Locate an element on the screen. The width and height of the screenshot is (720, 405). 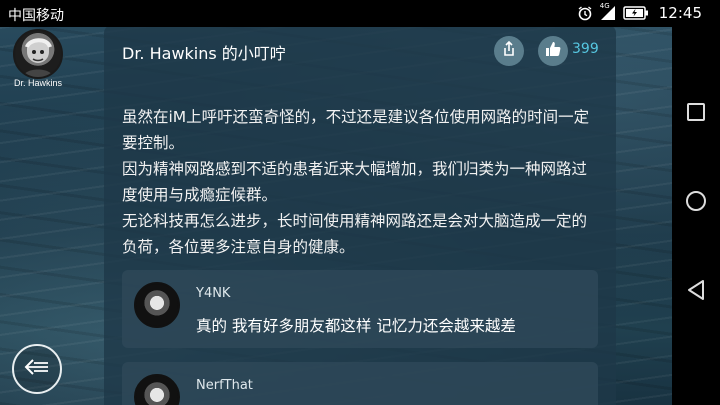
android-nav-bar is located at coordinates (696, 216).